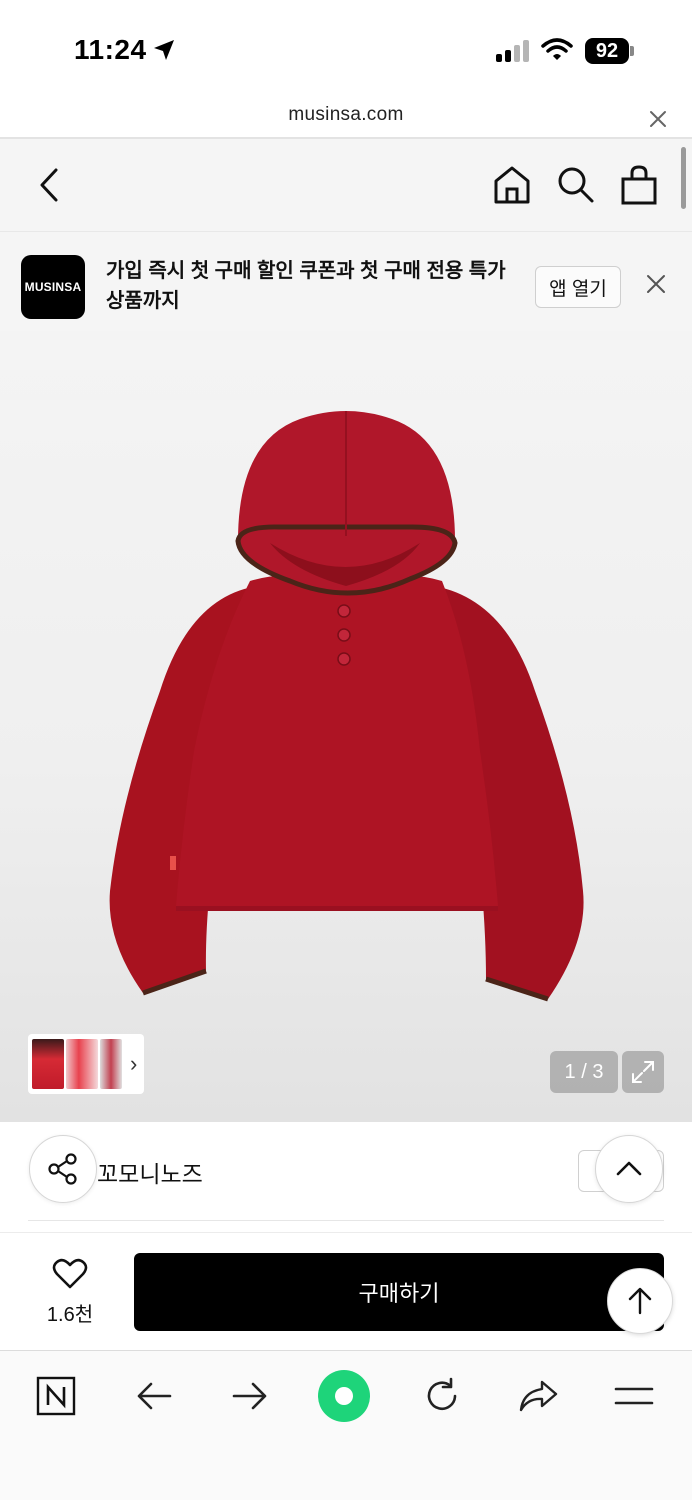 This screenshot has height=1500, width=692. Describe the element at coordinates (70, 1274) in the screenshot. I see `heart-icon` at that location.